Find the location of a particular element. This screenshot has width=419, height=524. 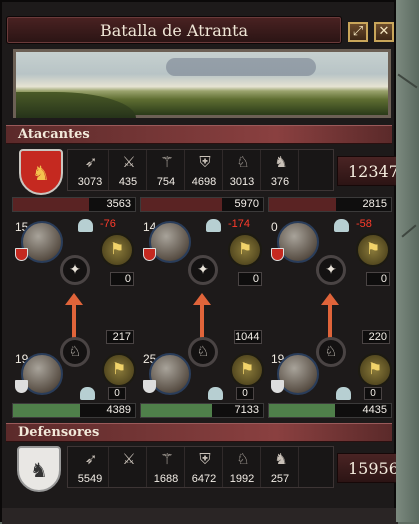

unit-count: 6472 is located at coordinates (204, 479).